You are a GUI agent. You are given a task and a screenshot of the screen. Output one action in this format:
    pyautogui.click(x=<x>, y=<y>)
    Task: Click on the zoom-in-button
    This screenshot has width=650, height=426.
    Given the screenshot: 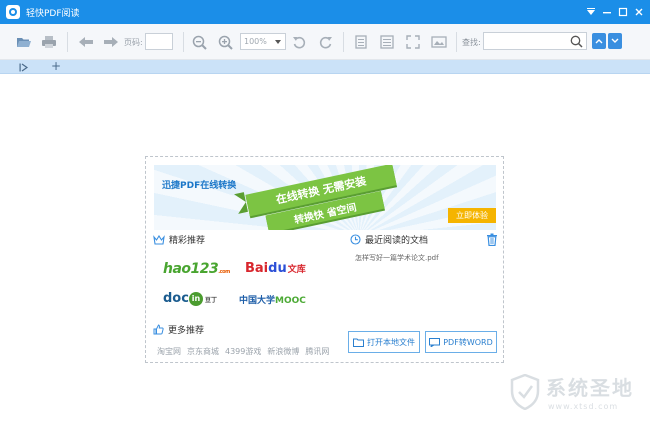 What is the action you would take?
    pyautogui.click(x=225, y=42)
    